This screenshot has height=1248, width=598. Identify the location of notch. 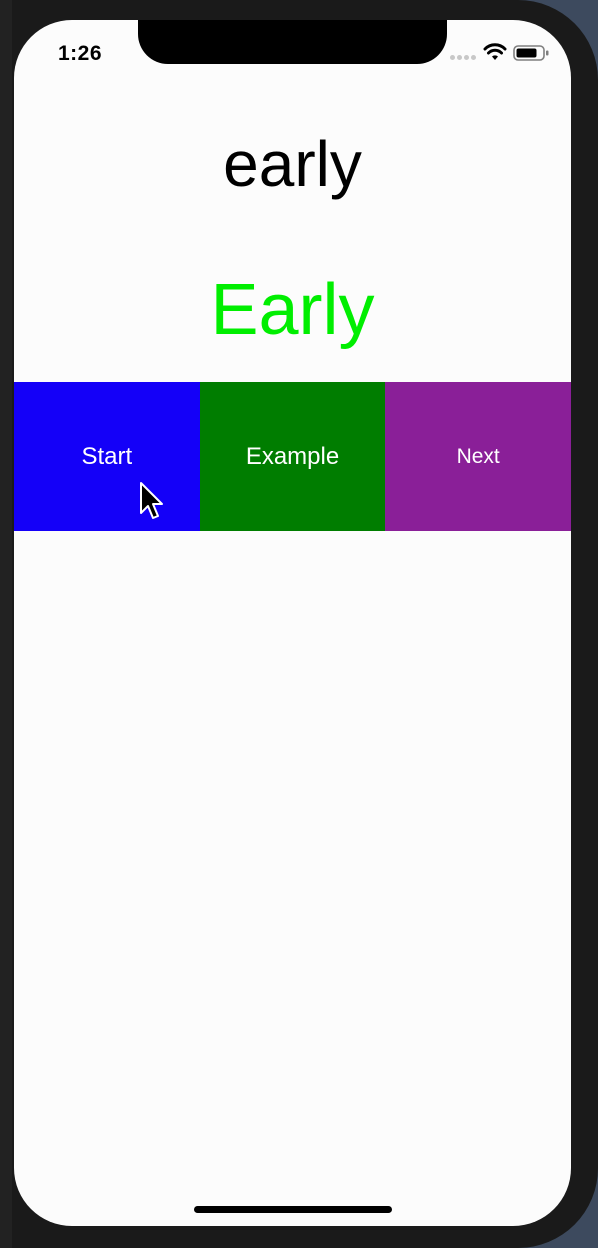
(292, 42).